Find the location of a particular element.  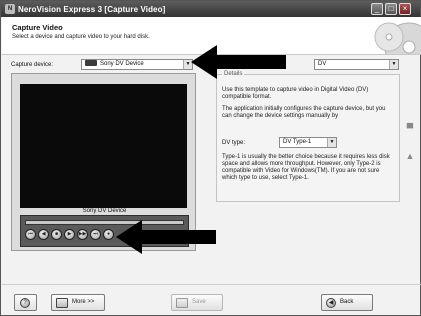

capture-device-select: Sony DV Device ▼ is located at coordinates (137, 64).